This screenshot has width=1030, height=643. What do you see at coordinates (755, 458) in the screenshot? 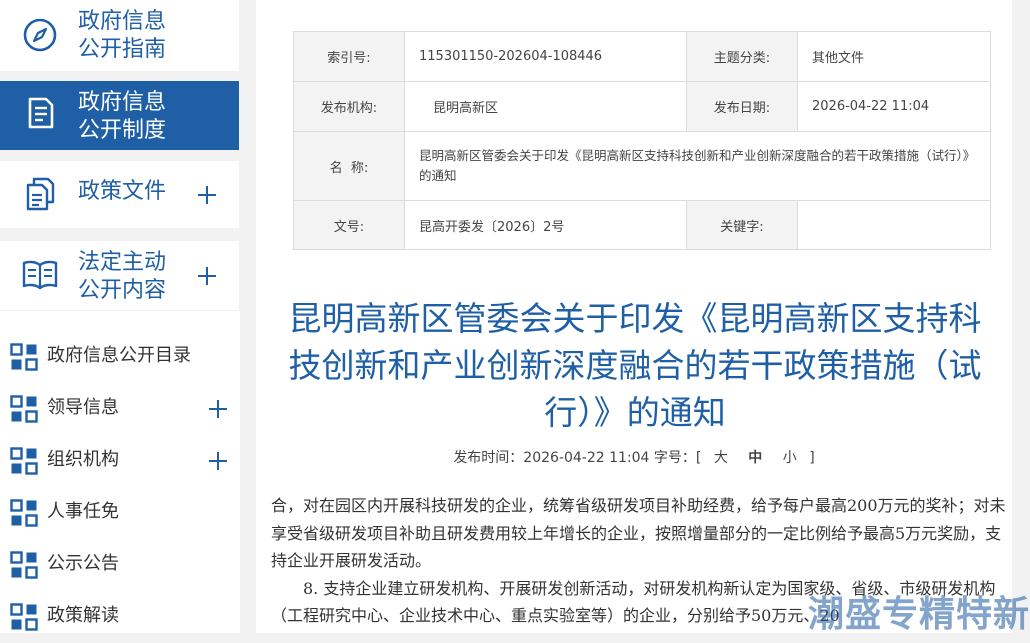
I see `font-size-medium-button: 中` at bounding box center [755, 458].